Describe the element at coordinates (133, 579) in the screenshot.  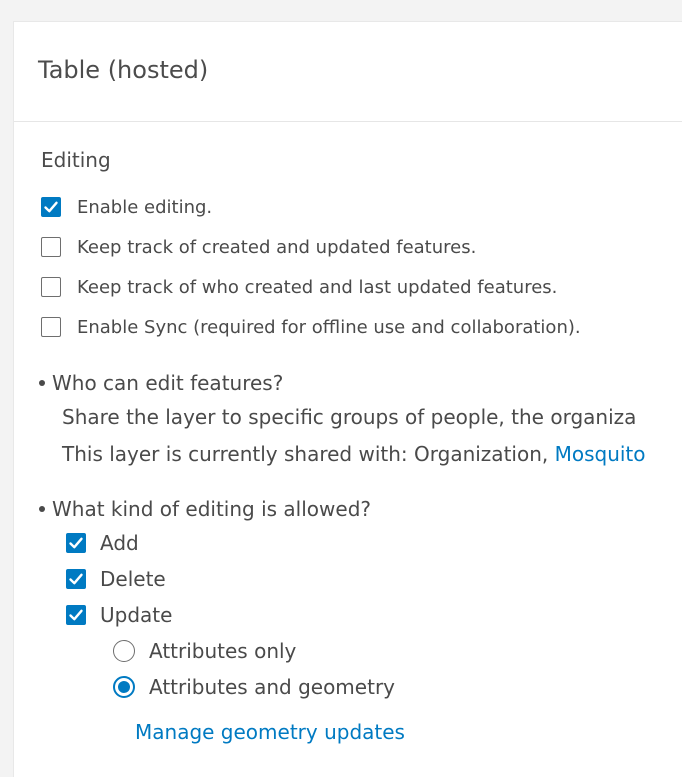
I see `delete-label: Delete` at that location.